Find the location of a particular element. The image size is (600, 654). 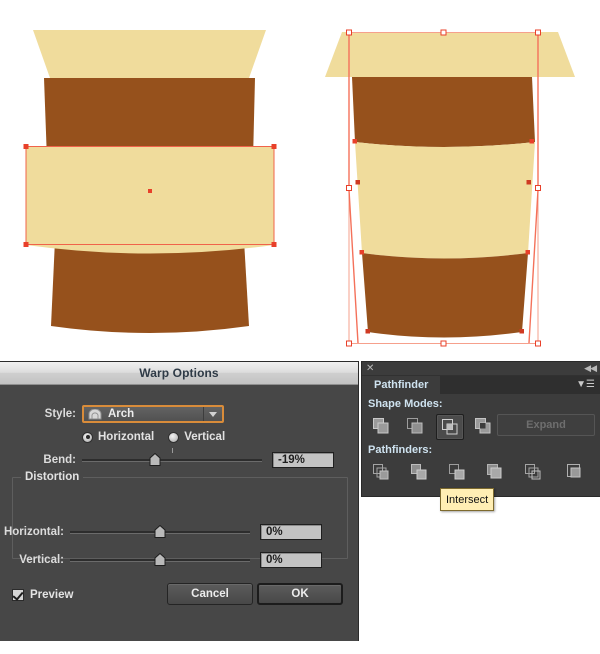

pathfinder-crop-button is located at coordinates (495, 472).